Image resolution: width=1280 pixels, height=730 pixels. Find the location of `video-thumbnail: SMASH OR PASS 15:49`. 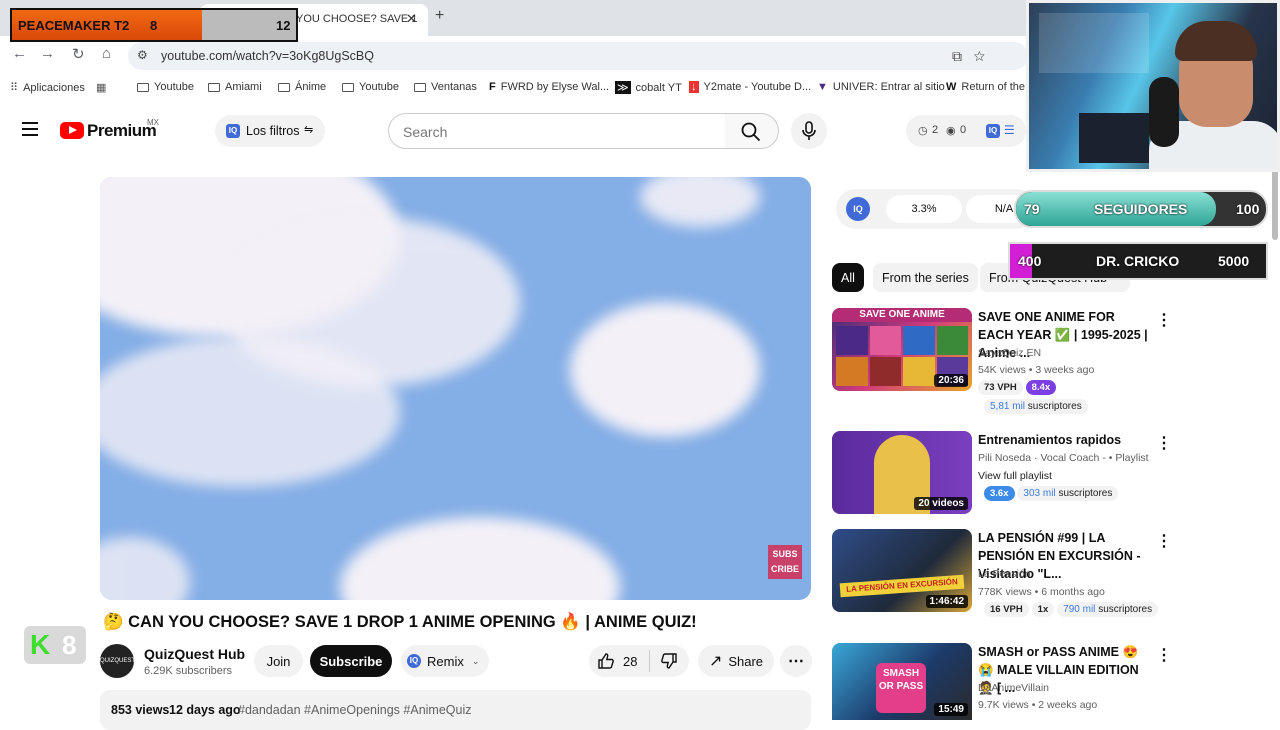

video-thumbnail: SMASH OR PASS 15:49 is located at coordinates (902, 681).